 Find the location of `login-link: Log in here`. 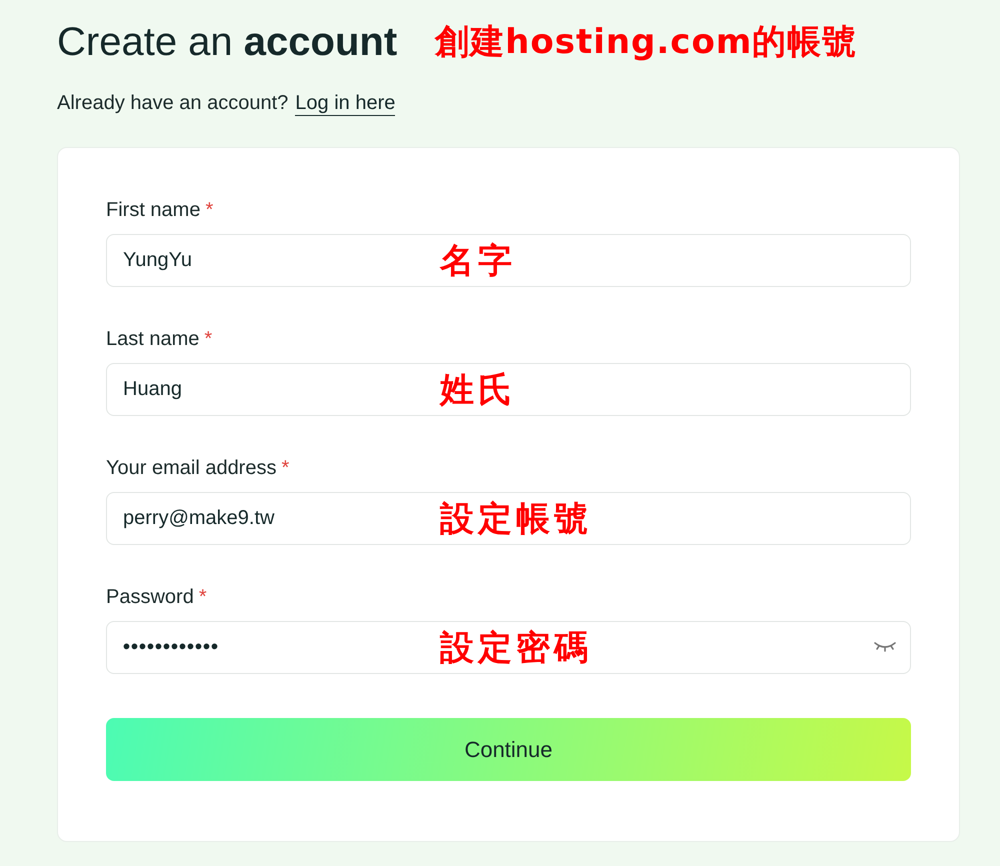

login-link: Log in here is located at coordinates (345, 104).